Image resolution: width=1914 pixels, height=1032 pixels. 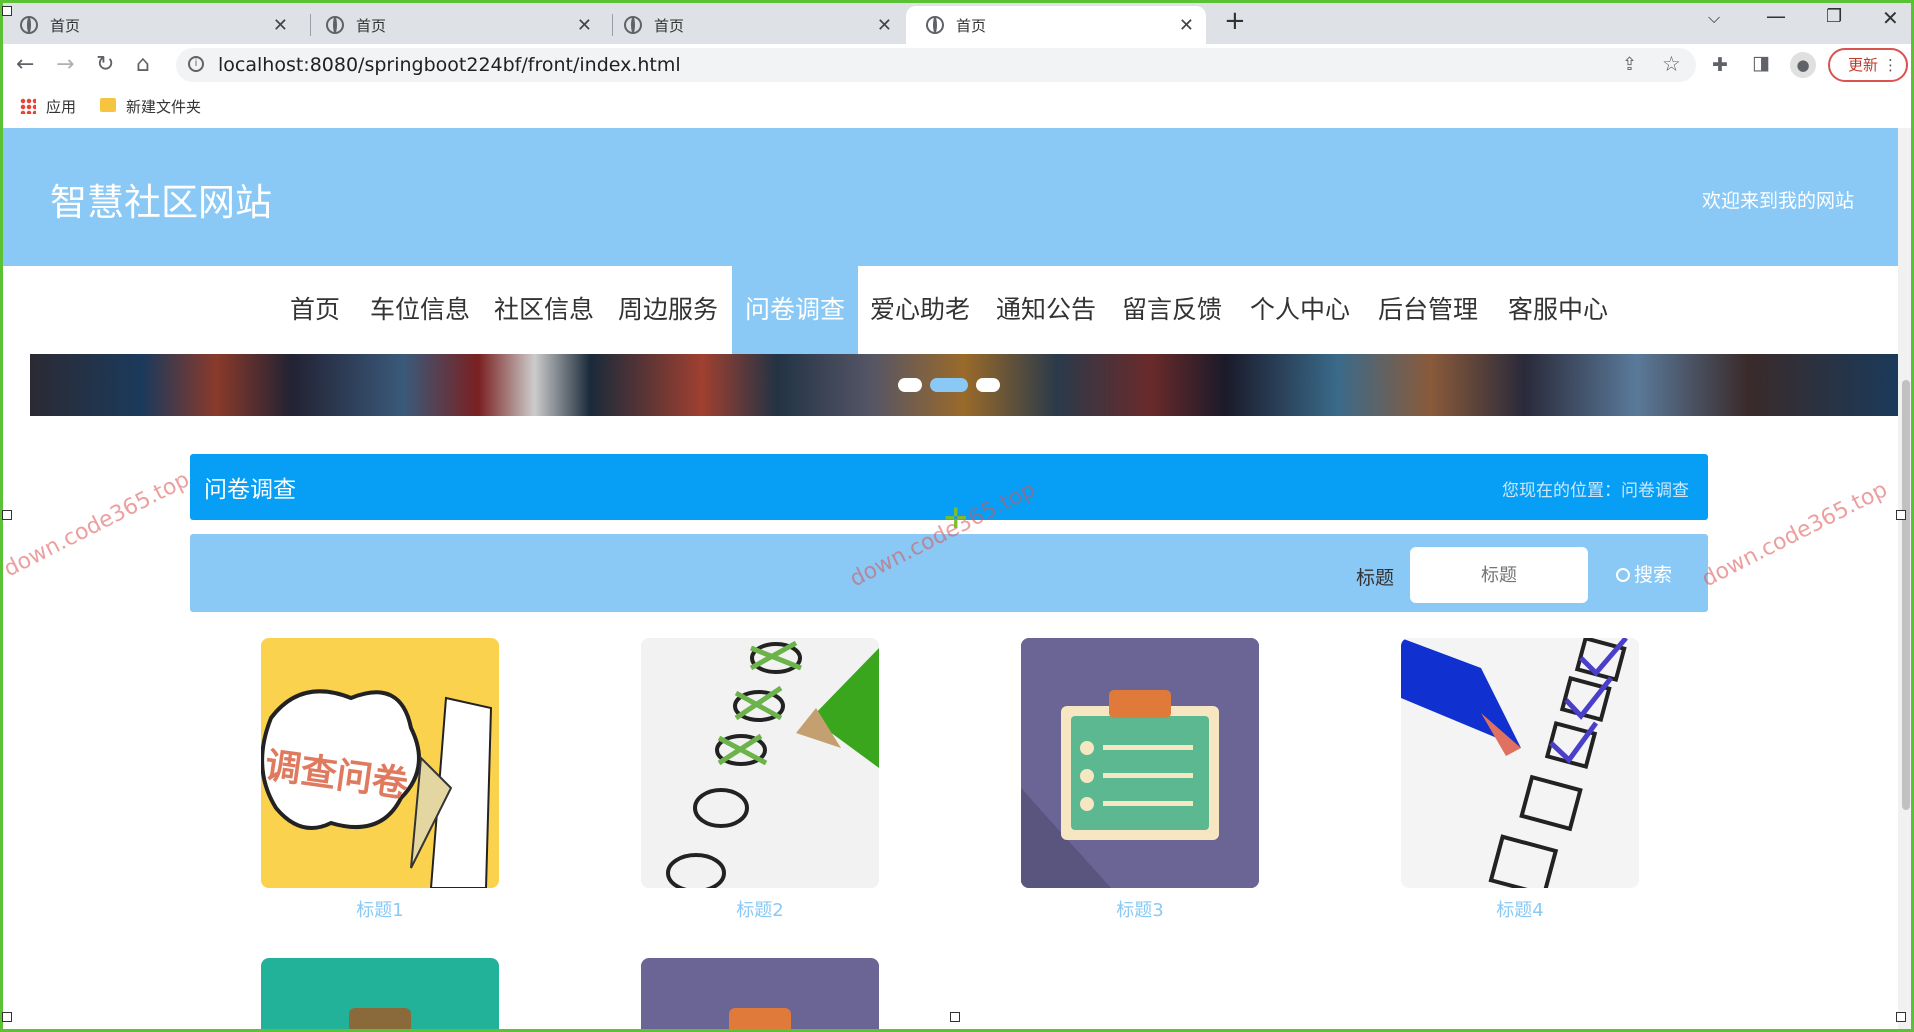 I want to click on card-title: 标题3, so click(x=1140, y=909).